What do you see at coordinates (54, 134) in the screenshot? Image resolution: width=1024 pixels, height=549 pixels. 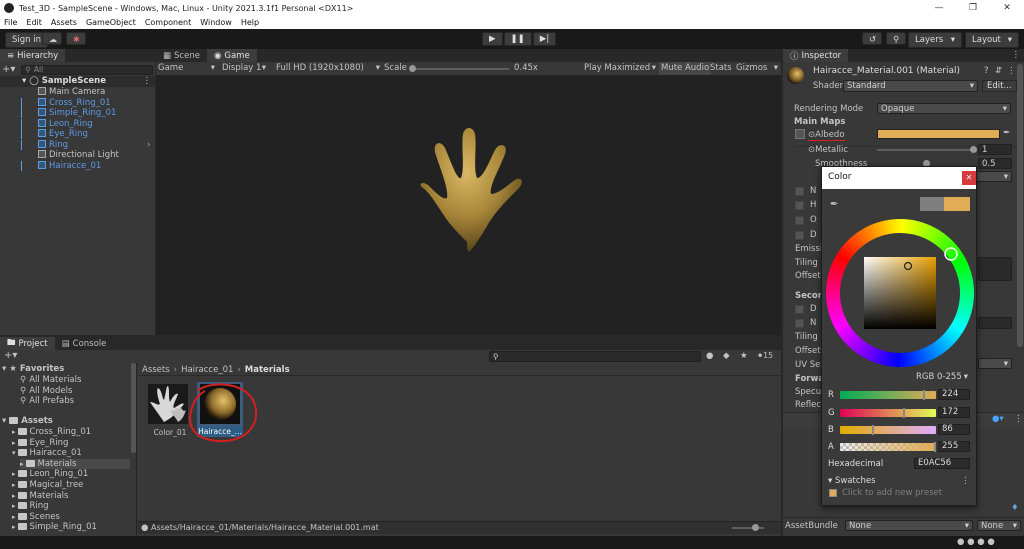 I see `hierarchy-item: Eye_Ring` at bounding box center [54, 134].